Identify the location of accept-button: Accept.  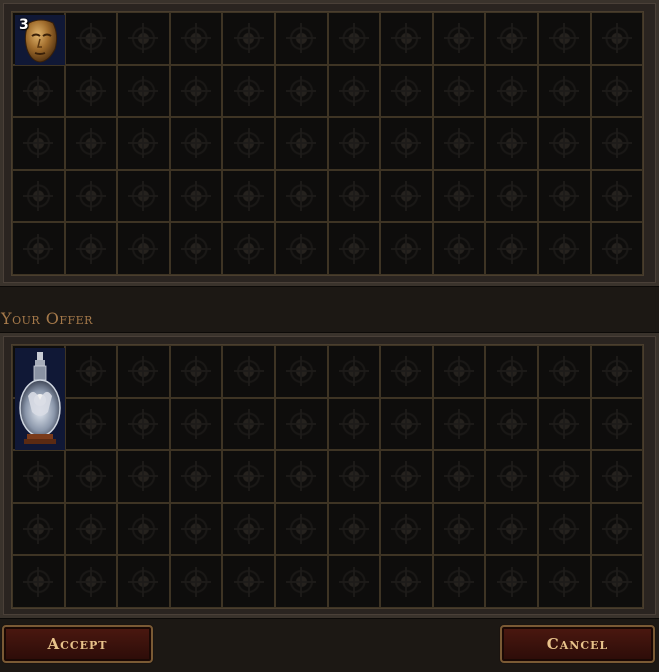
(77, 644).